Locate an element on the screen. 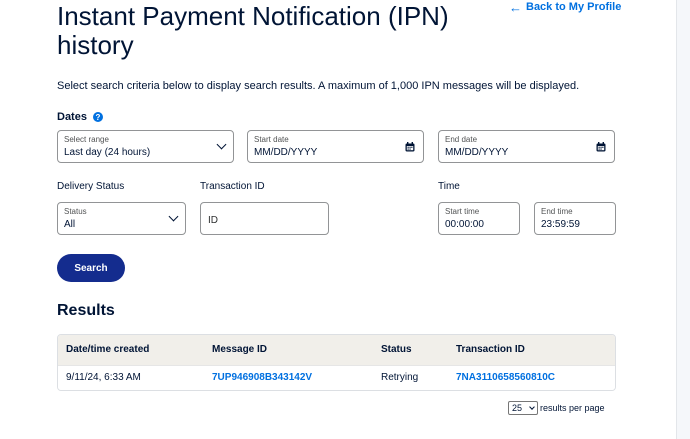  status-select-value: All is located at coordinates (70, 224).